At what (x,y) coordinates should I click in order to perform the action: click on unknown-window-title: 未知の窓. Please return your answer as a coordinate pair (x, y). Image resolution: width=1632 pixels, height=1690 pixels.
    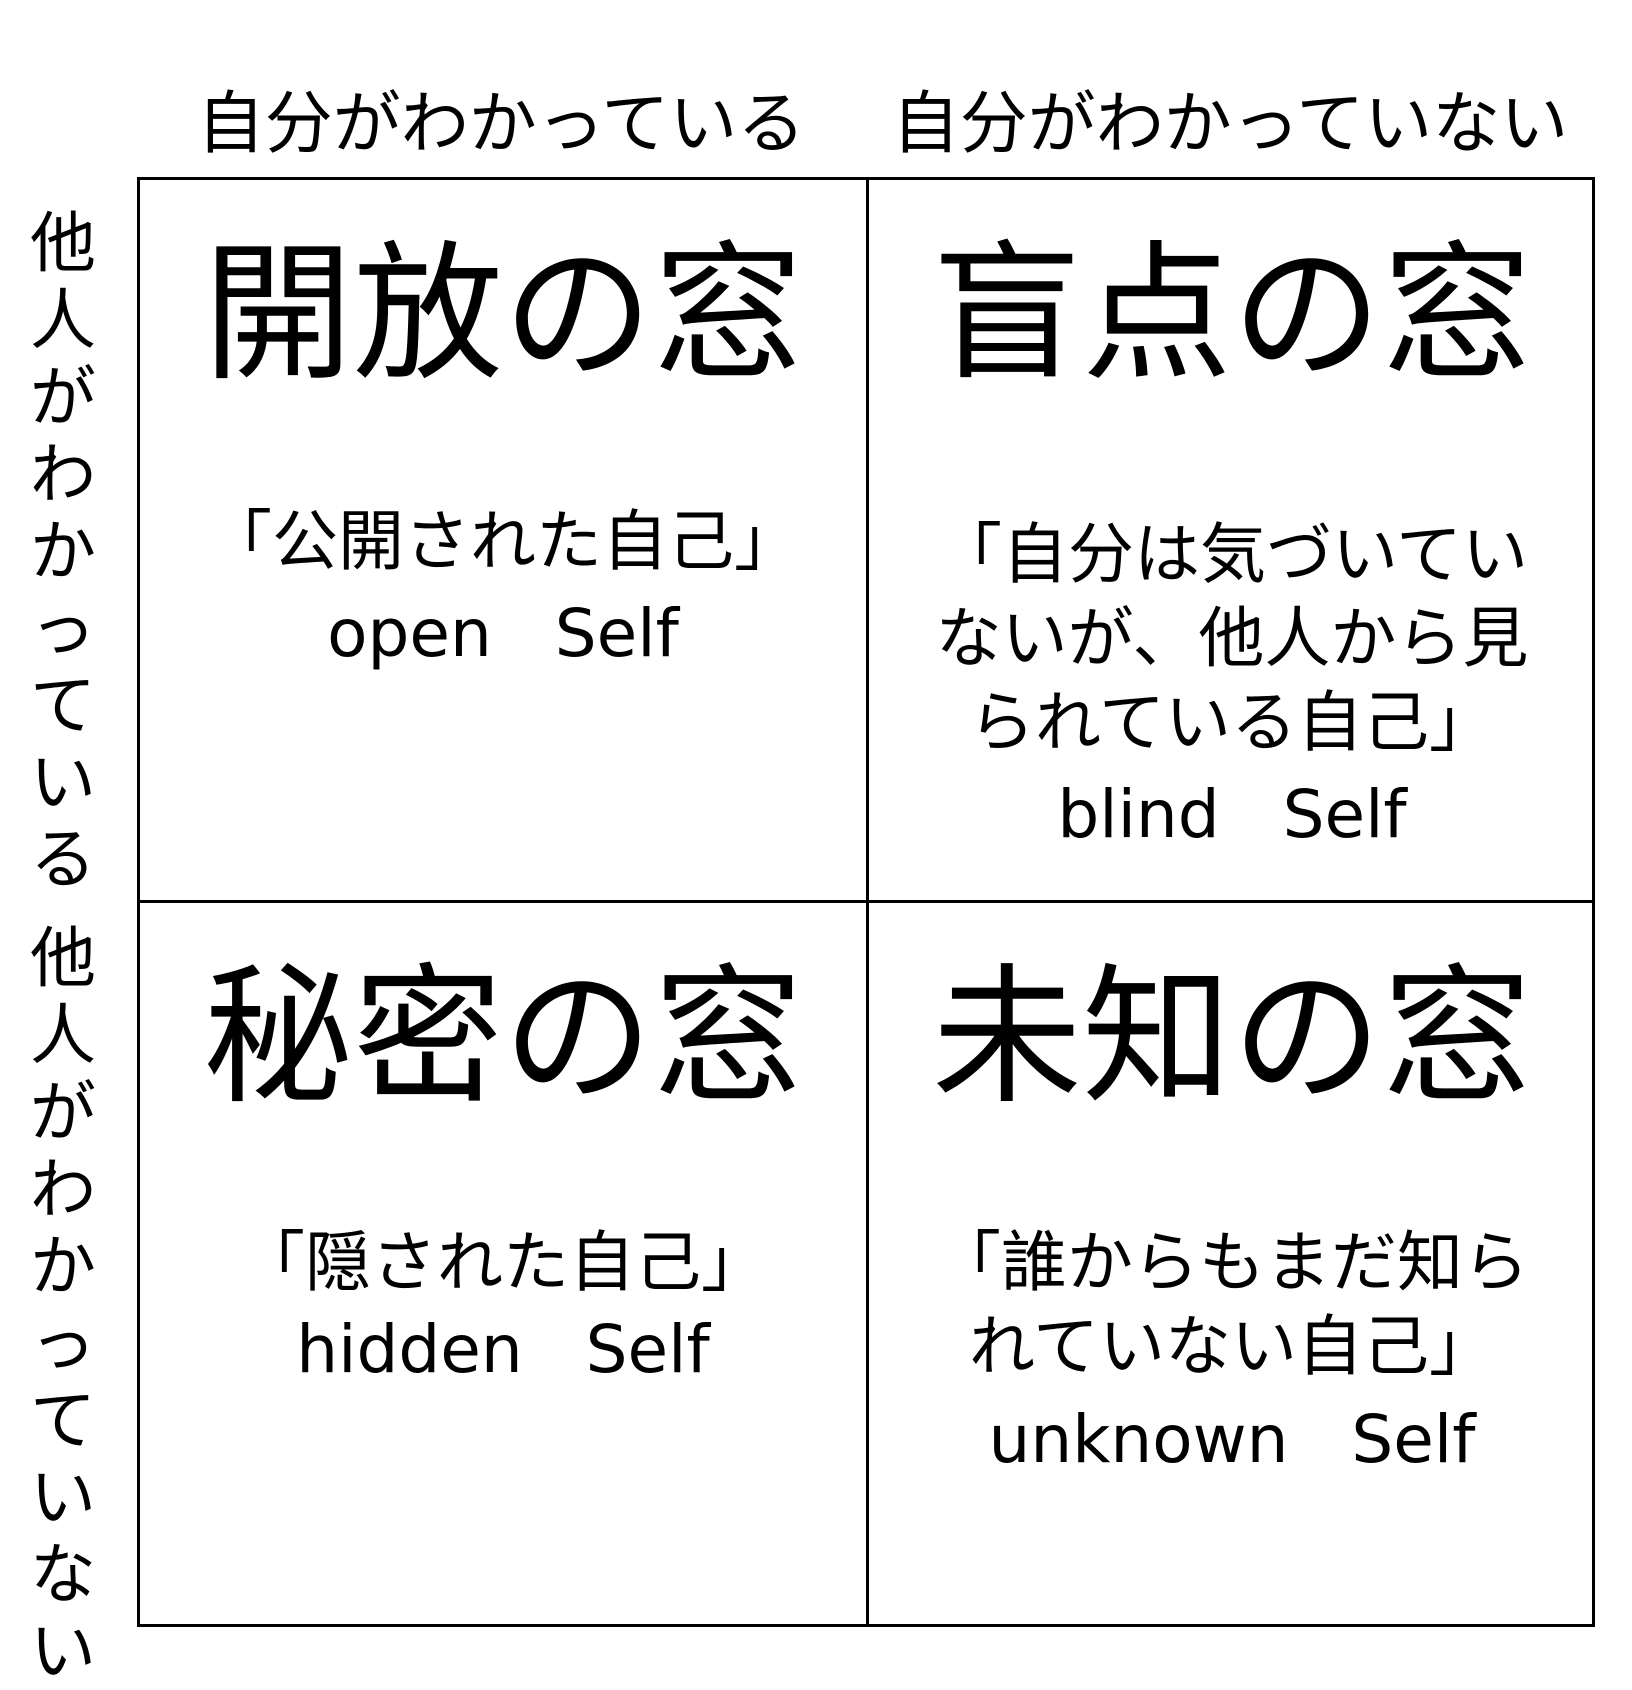
    Looking at the image, I should click on (1231, 1038).